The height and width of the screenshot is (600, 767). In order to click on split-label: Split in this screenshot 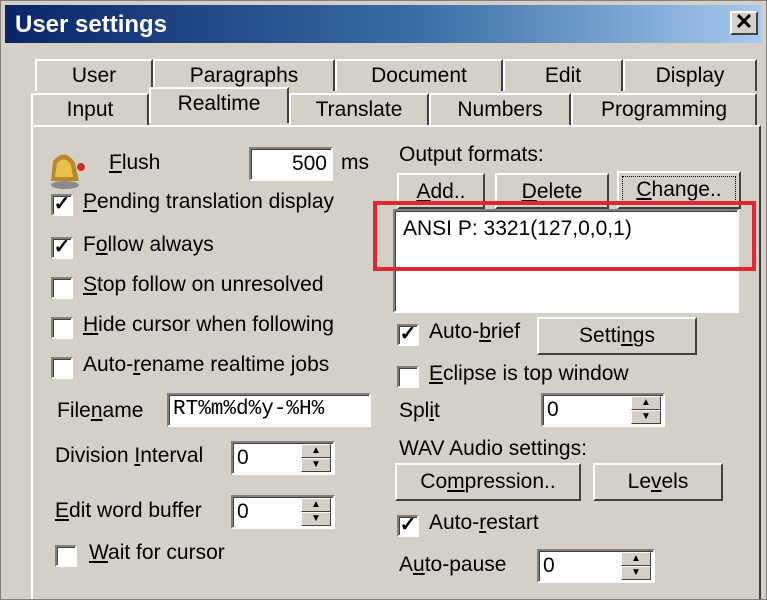, I will do `click(419, 410)`.